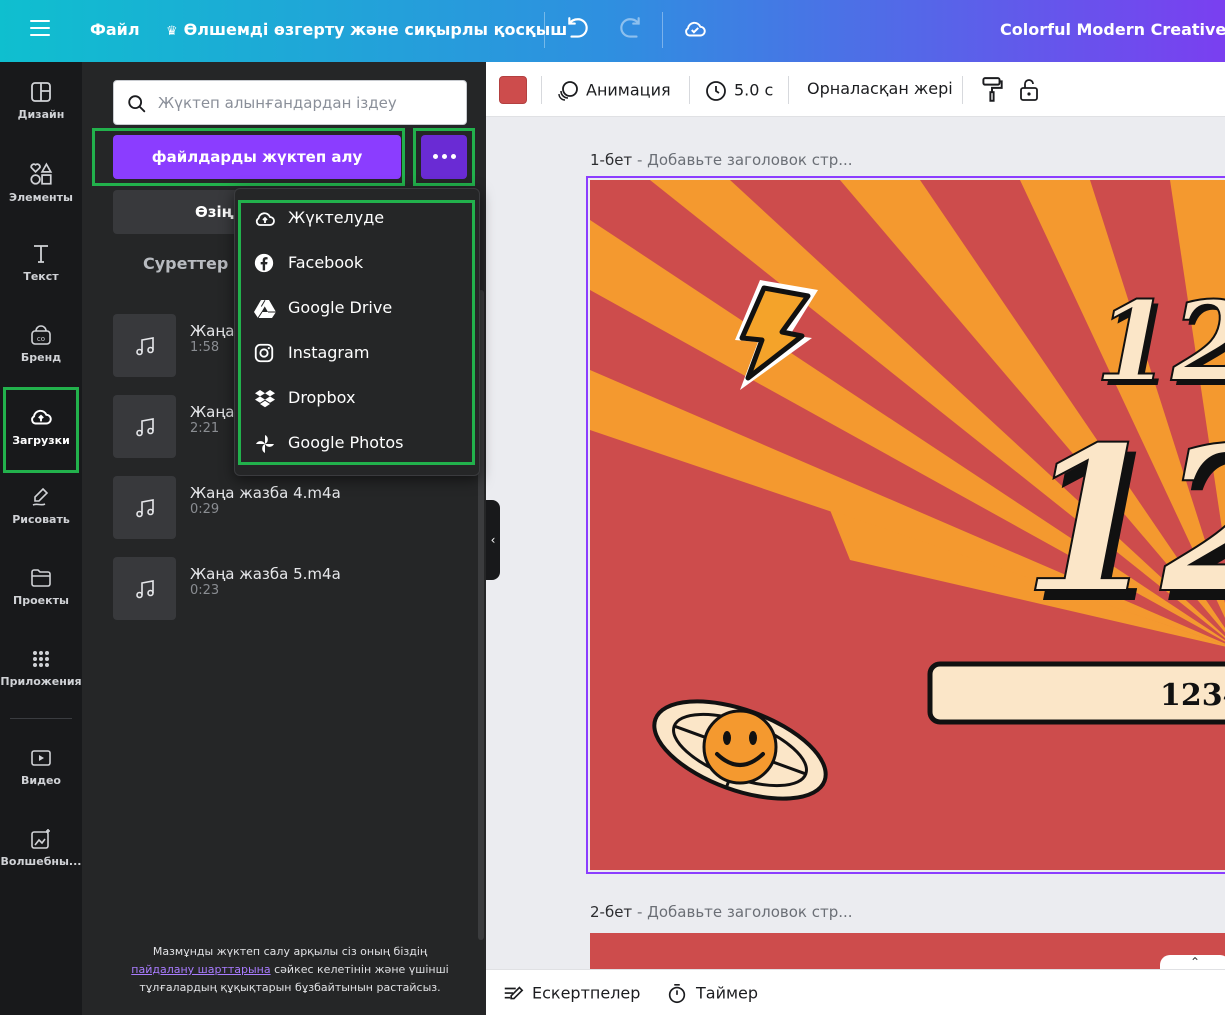 This screenshot has width=1225, height=1015. What do you see at coordinates (514, 993) in the screenshot?
I see `notes-icon` at bounding box center [514, 993].